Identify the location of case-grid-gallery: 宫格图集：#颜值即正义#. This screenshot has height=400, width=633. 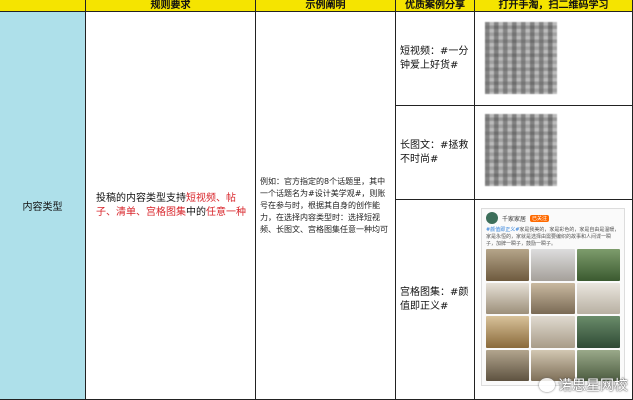
(435, 300).